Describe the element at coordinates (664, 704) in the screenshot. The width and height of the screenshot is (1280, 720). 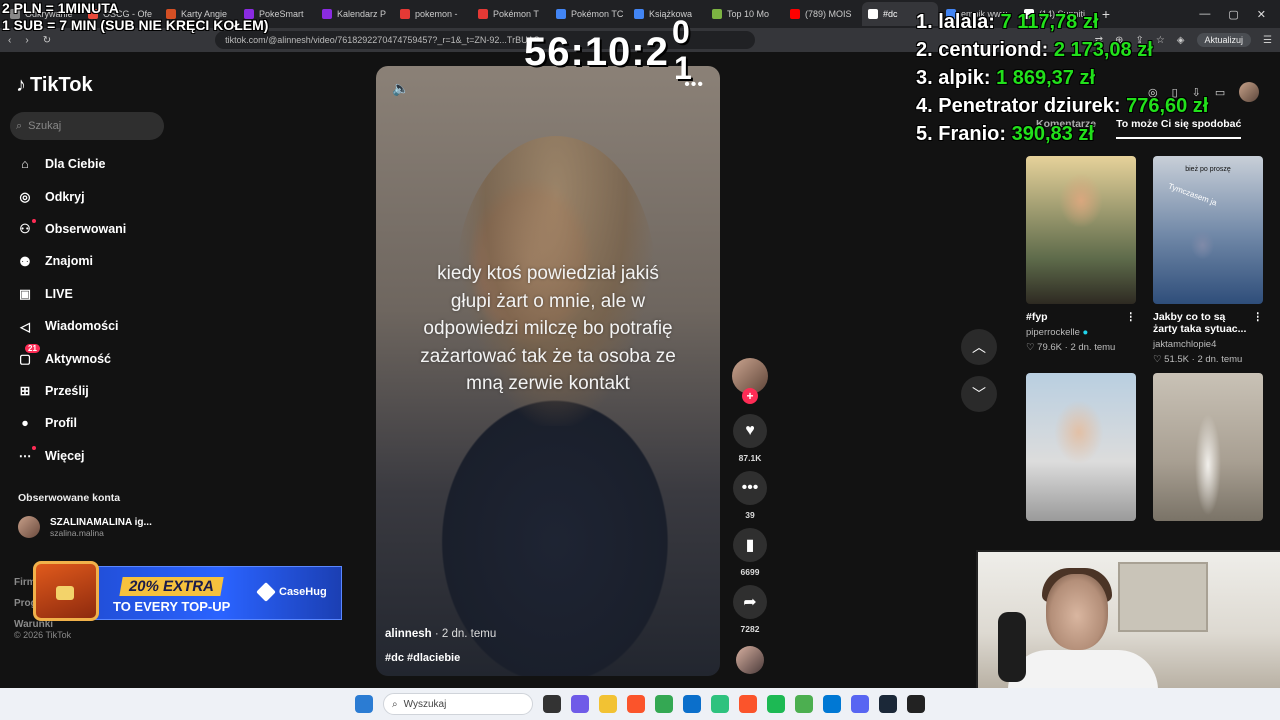
I see `chrome-icon` at that location.